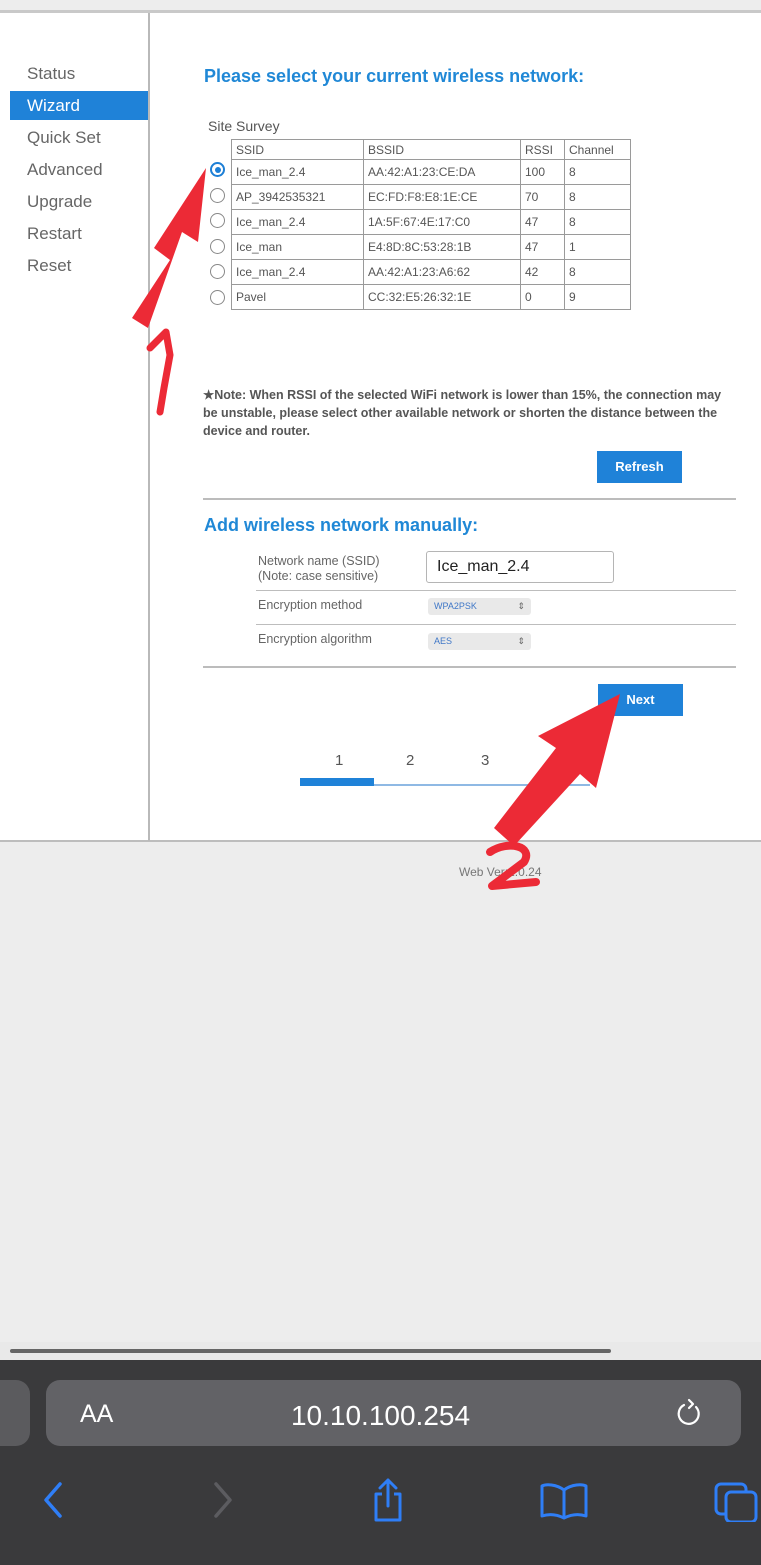 Image resolution: width=761 pixels, height=1565 pixels. Describe the element at coordinates (542, 197) in the screenshot. I see `cell-rssi: 70` at that location.